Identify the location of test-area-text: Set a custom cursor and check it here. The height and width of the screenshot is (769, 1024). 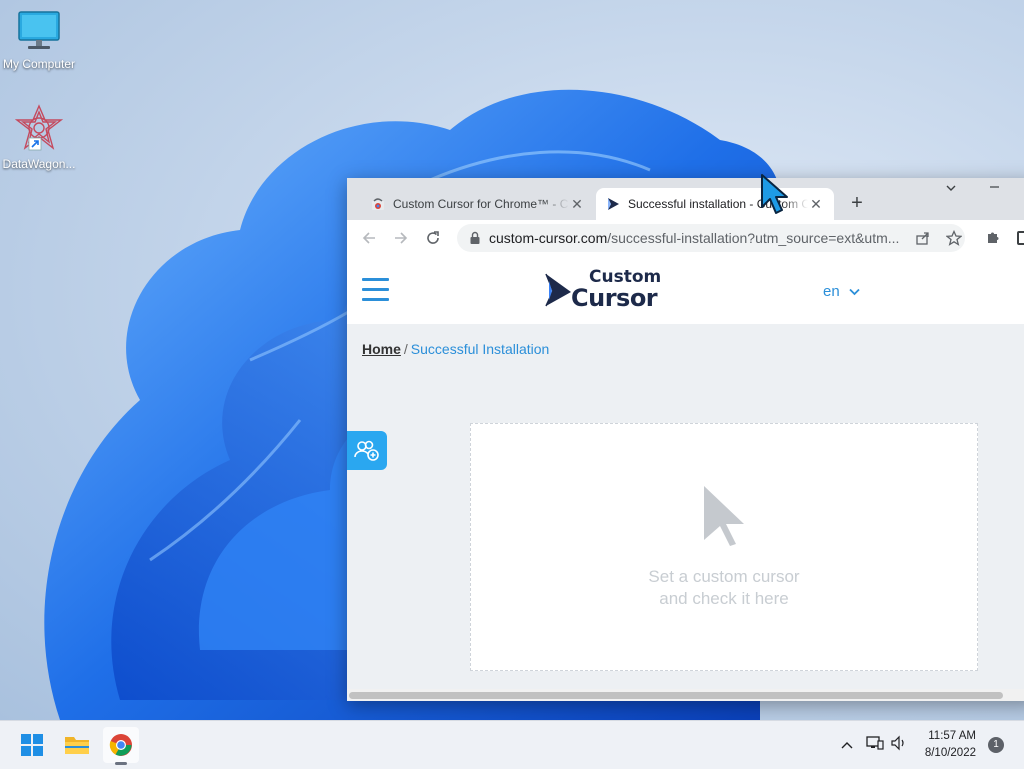
(724, 588).